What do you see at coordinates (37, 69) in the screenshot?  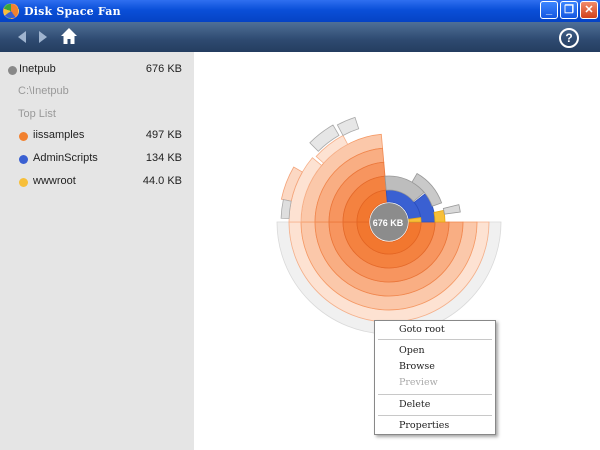 I see `root-folder-name: Inetpub` at bounding box center [37, 69].